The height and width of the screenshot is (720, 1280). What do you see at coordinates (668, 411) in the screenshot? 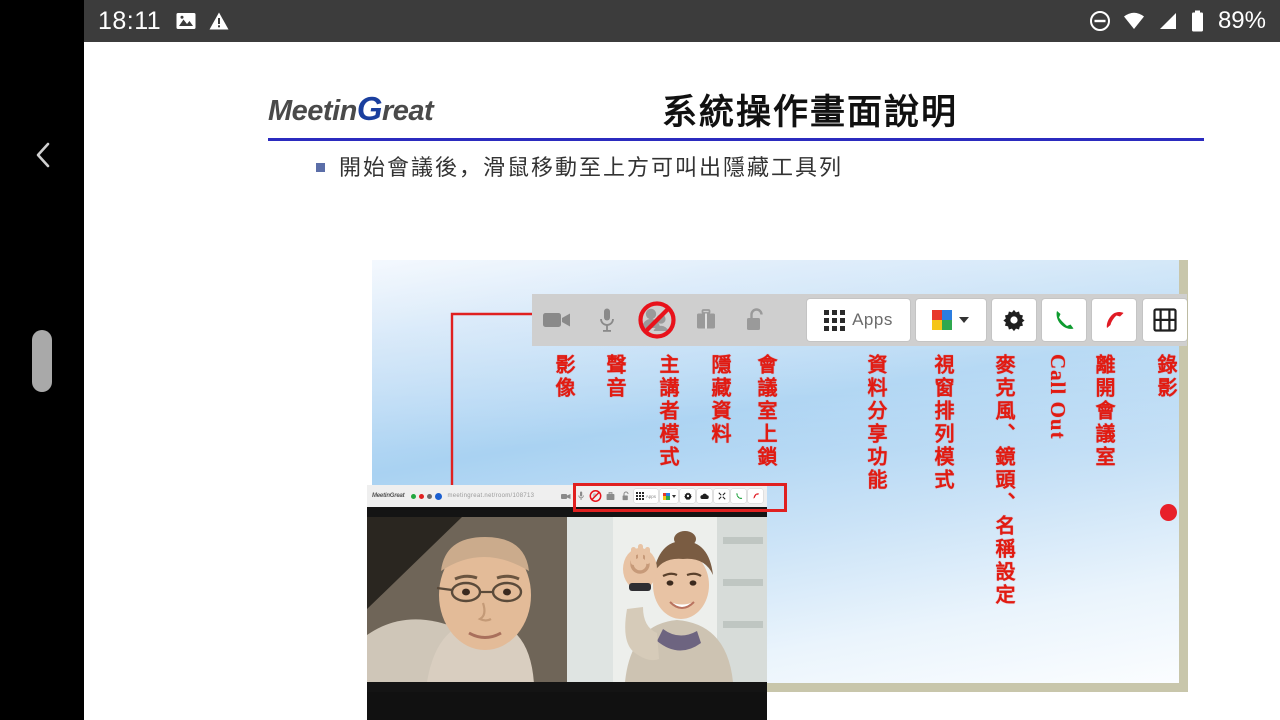
I see `annotation-label-presenter: 主講者模式` at bounding box center [668, 411].